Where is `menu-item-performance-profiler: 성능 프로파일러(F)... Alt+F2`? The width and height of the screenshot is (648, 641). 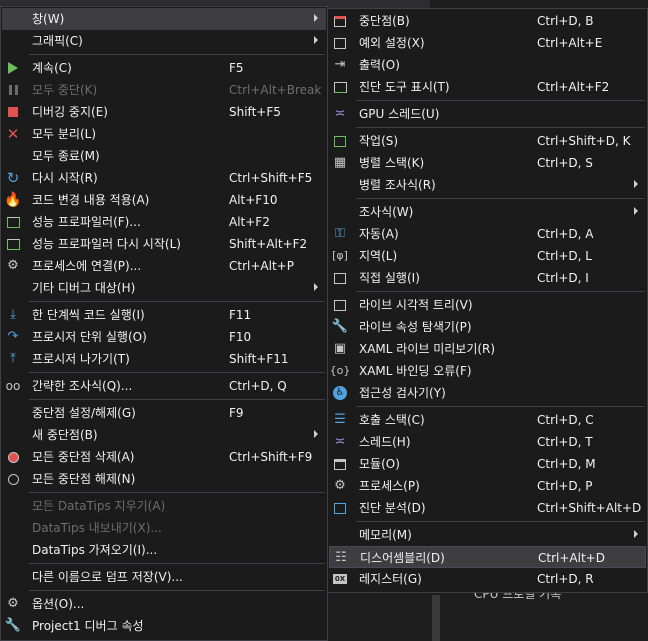 menu-item-performance-profiler: 성능 프로파일러(F)... Alt+F2 is located at coordinates (164, 222).